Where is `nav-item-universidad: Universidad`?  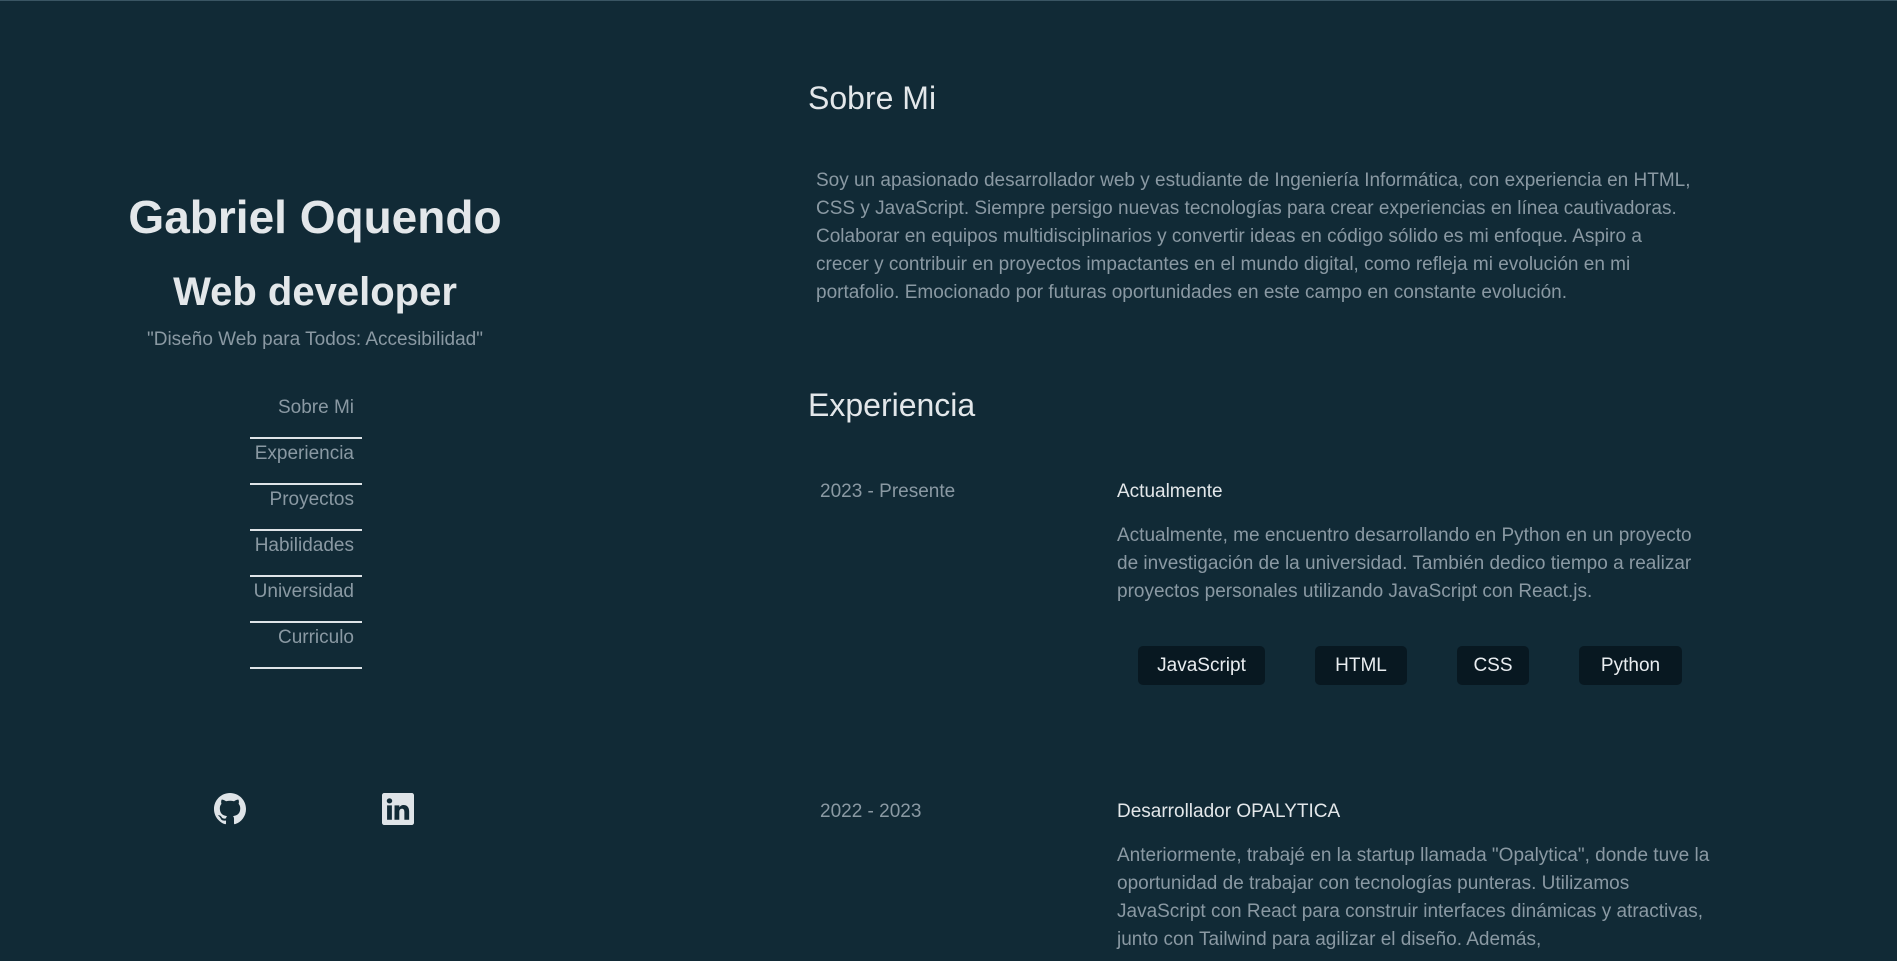 nav-item-universidad: Universidad is located at coordinates (306, 600).